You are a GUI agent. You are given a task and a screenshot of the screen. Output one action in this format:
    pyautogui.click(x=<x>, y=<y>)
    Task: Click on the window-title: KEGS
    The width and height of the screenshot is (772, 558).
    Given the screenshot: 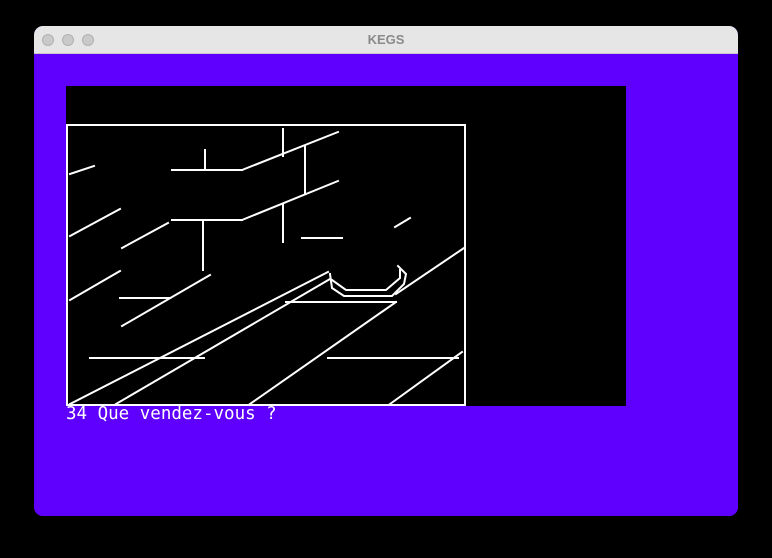 What is the action you would take?
    pyautogui.click(x=386, y=39)
    